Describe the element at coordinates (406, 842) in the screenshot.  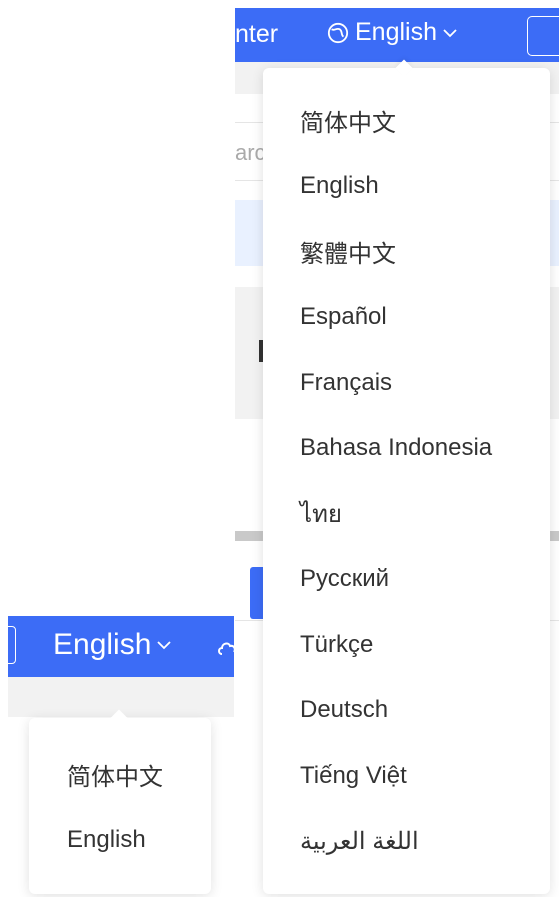
I see `language-option-ar: اللغة العربية` at that location.